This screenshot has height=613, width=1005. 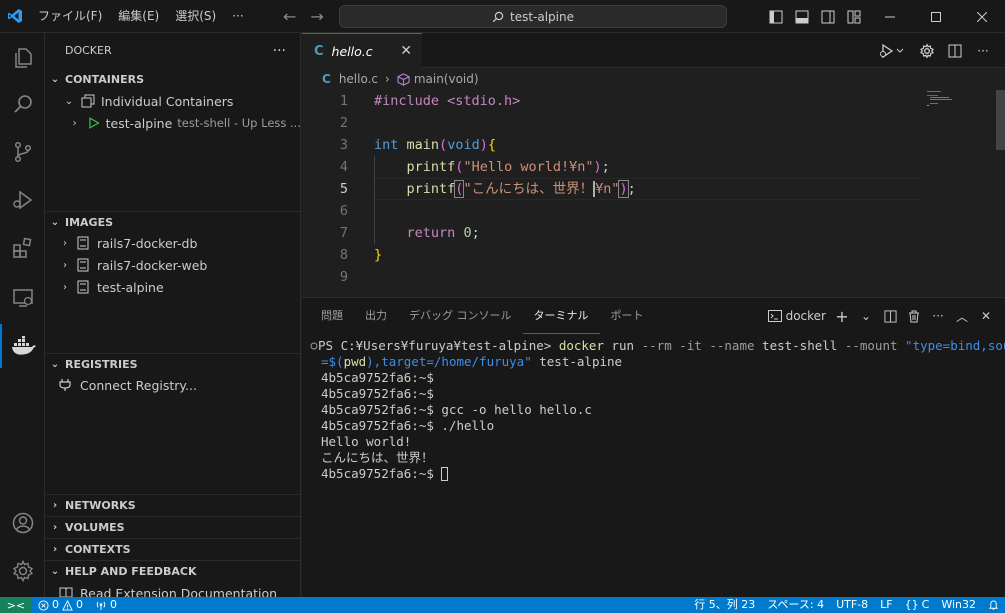 What do you see at coordinates (443, 233) in the screenshot?
I see `code-line: return 0;` at bounding box center [443, 233].